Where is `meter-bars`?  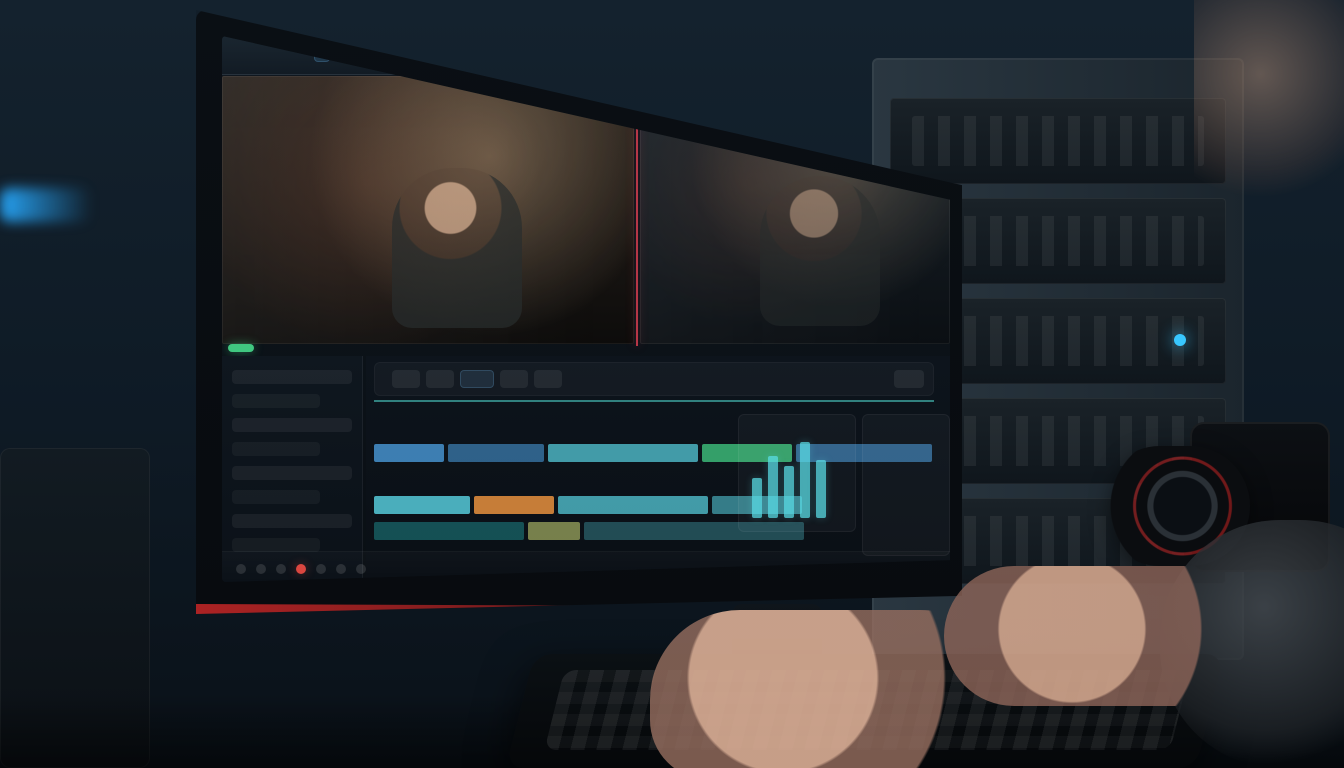
meter-bars is located at coordinates (789, 480).